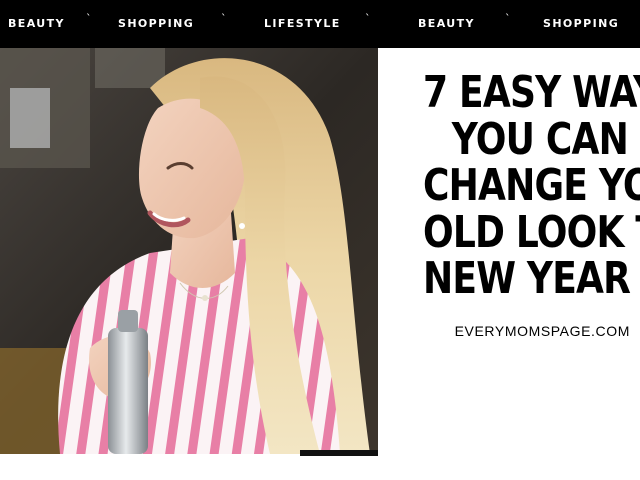  What do you see at coordinates (527, 278) in the screenshot?
I see `headline-line: NEW YEAR` at bounding box center [527, 278].